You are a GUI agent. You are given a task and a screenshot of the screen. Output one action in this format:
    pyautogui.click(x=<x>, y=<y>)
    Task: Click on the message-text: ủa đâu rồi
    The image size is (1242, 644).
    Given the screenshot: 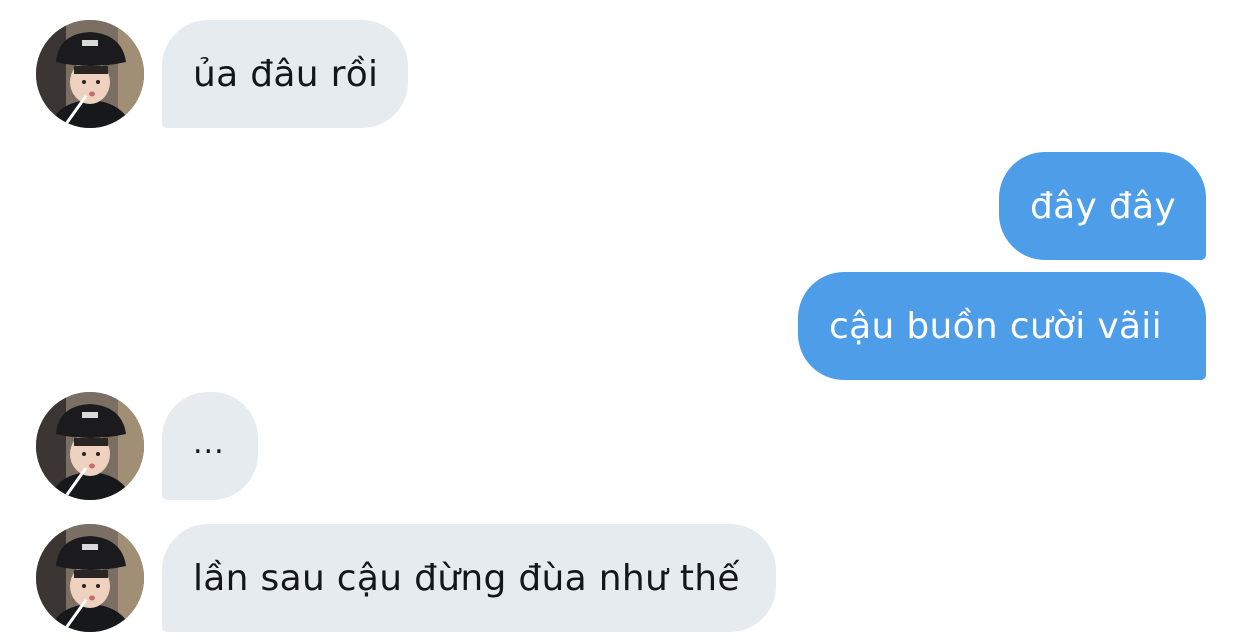 What is the action you would take?
    pyautogui.click(x=286, y=74)
    